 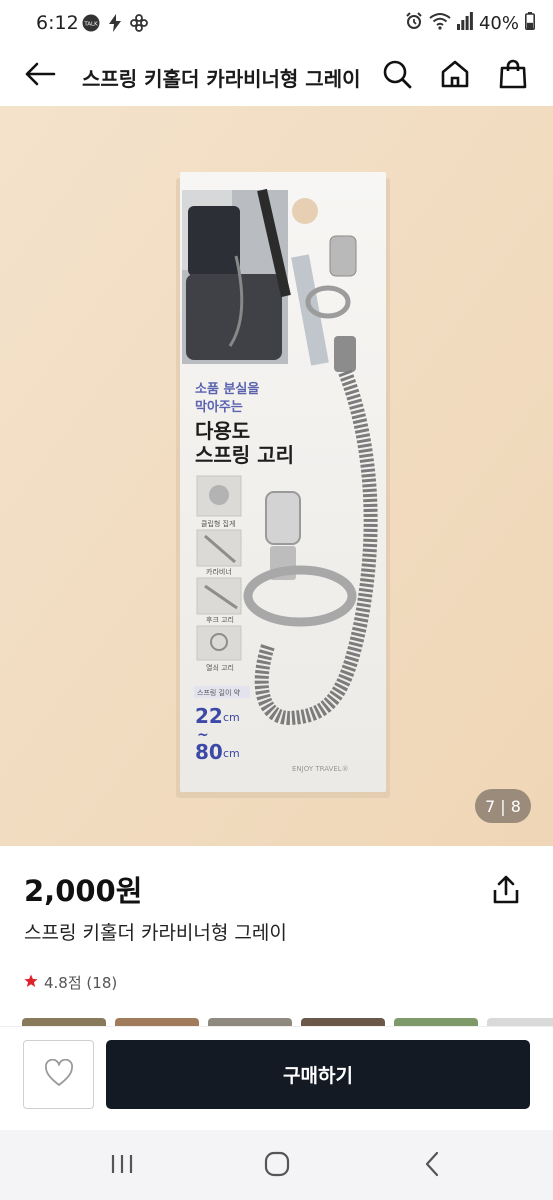 I want to click on home-circle-icon, so click(x=277, y=1166).